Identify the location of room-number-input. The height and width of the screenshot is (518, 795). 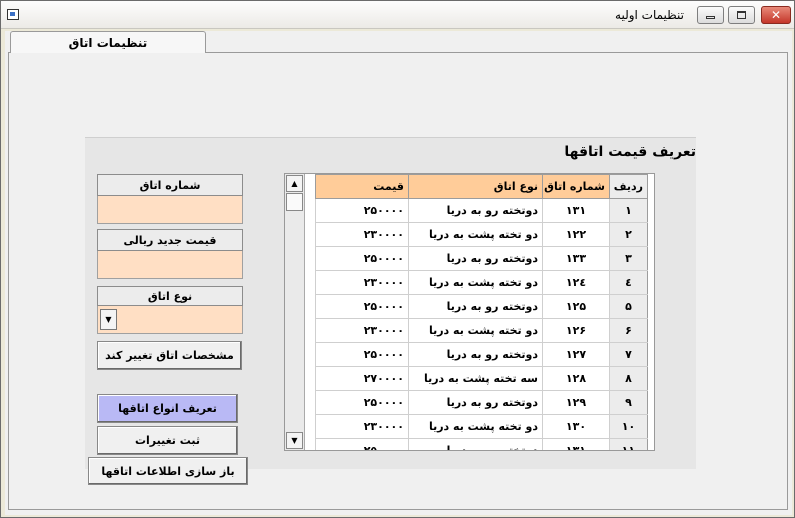
(170, 210).